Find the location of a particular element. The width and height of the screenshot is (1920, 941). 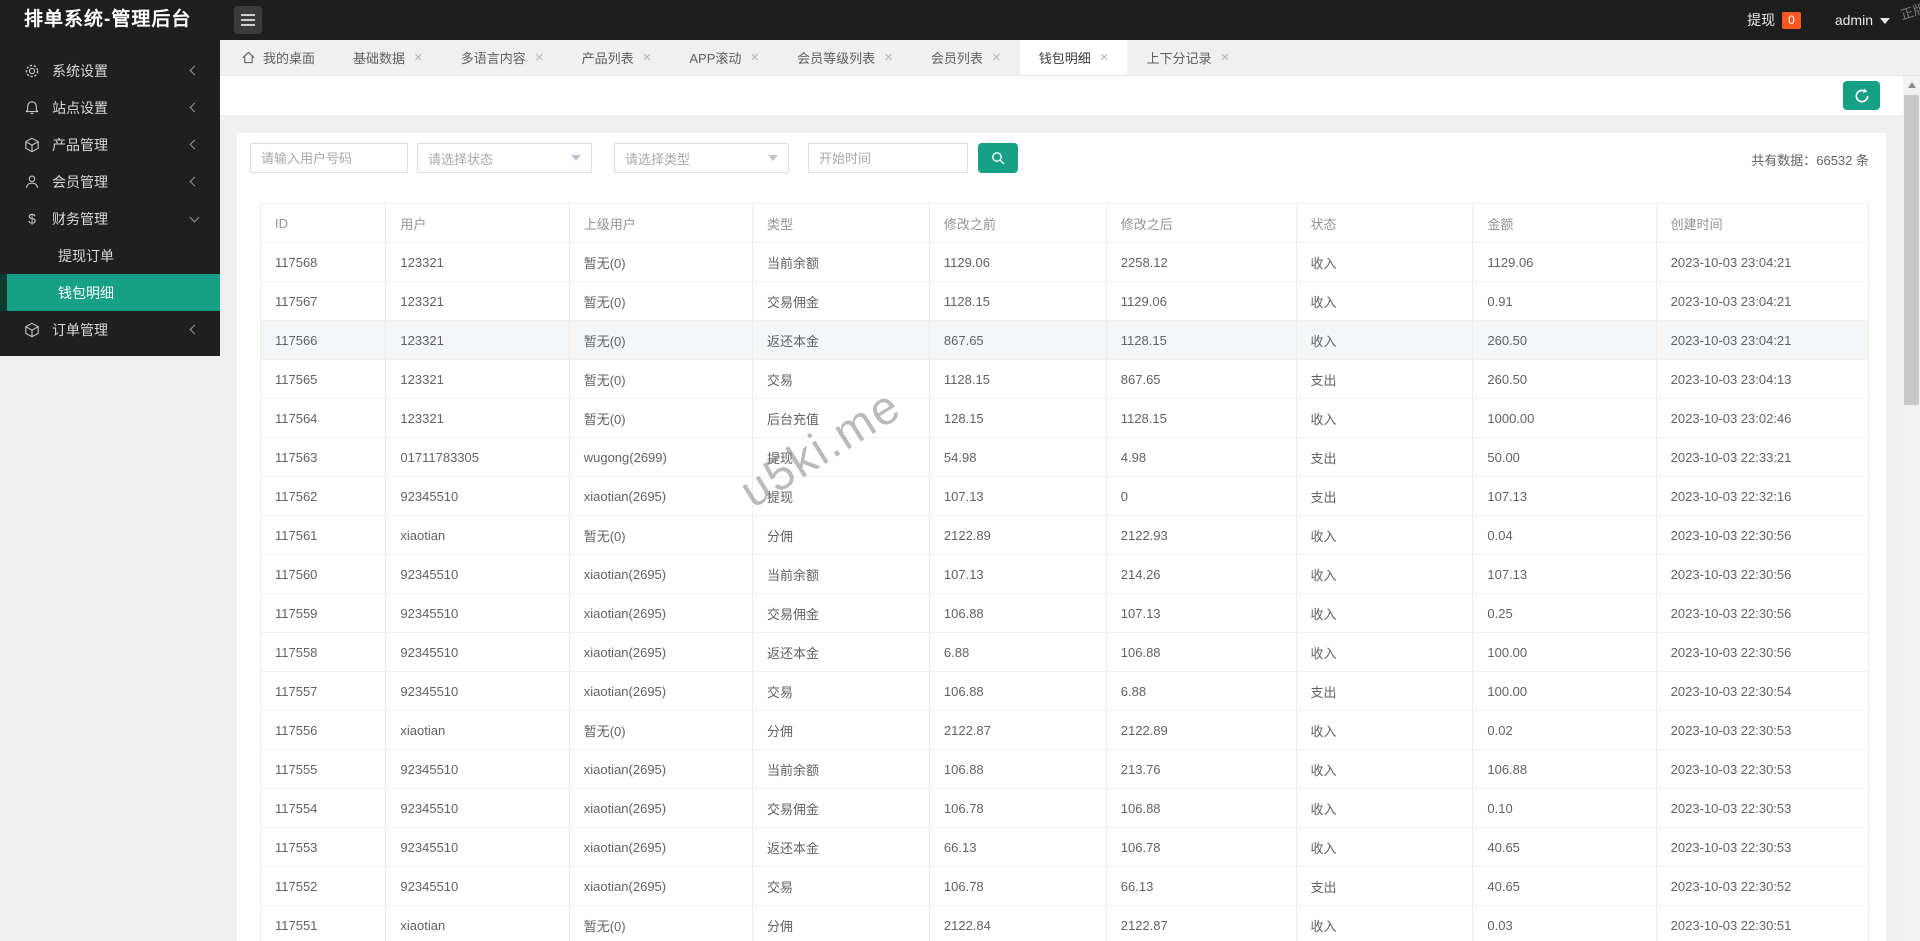

tab-我的桌面: 我的桌面 is located at coordinates (278, 57).